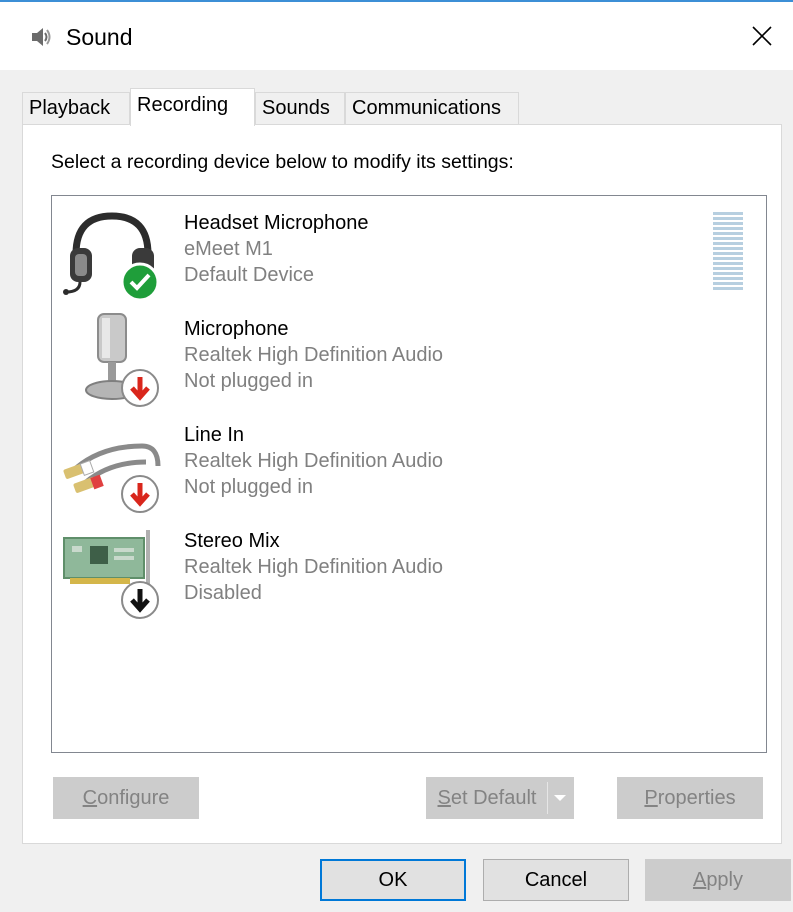  Describe the element at coordinates (500, 798) in the screenshot. I see `set-default-button: Set Default` at that location.